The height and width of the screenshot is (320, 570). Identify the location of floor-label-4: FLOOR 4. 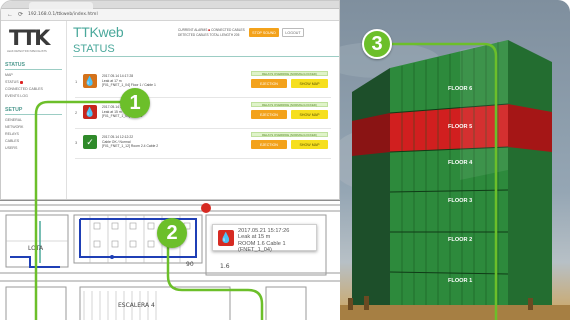
(460, 163).